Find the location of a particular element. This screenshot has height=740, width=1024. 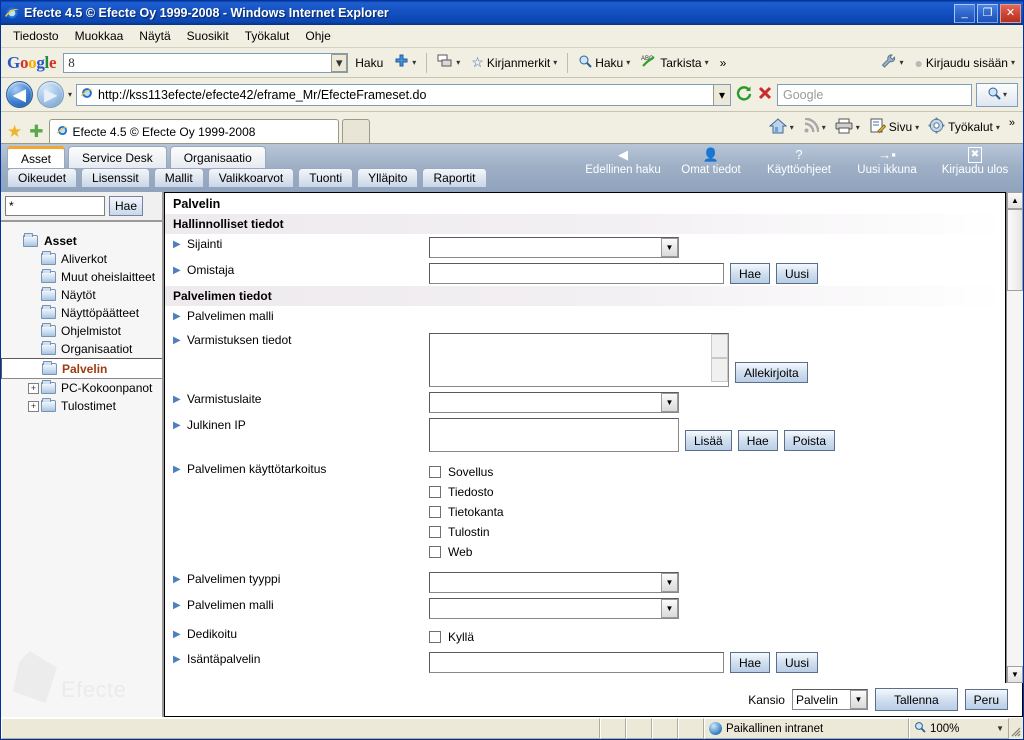

back-button: ◀ is located at coordinates (19, 94).